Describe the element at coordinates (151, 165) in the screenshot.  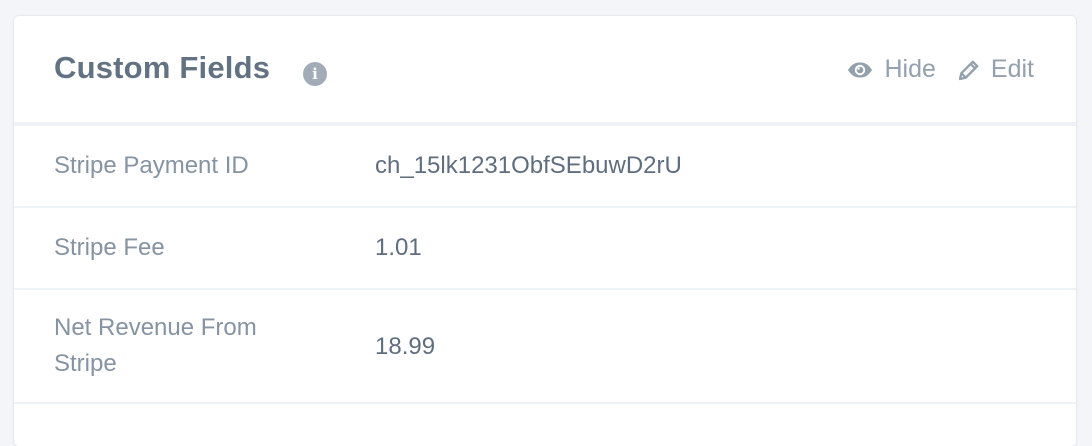
I see `field-label: Stripe Payment ID` at that location.